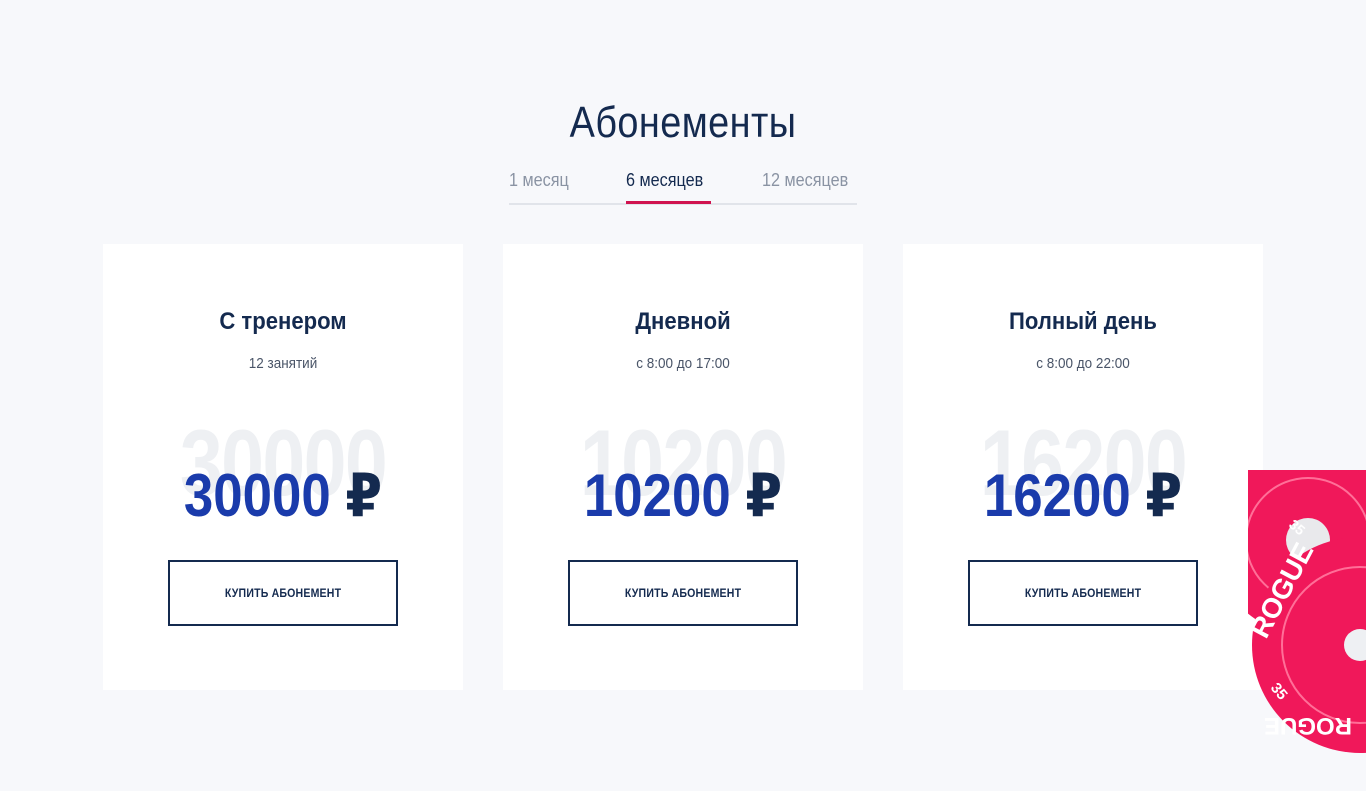 The width and height of the screenshot is (1366, 791). I want to click on card-title: Полный день, so click(1083, 321).